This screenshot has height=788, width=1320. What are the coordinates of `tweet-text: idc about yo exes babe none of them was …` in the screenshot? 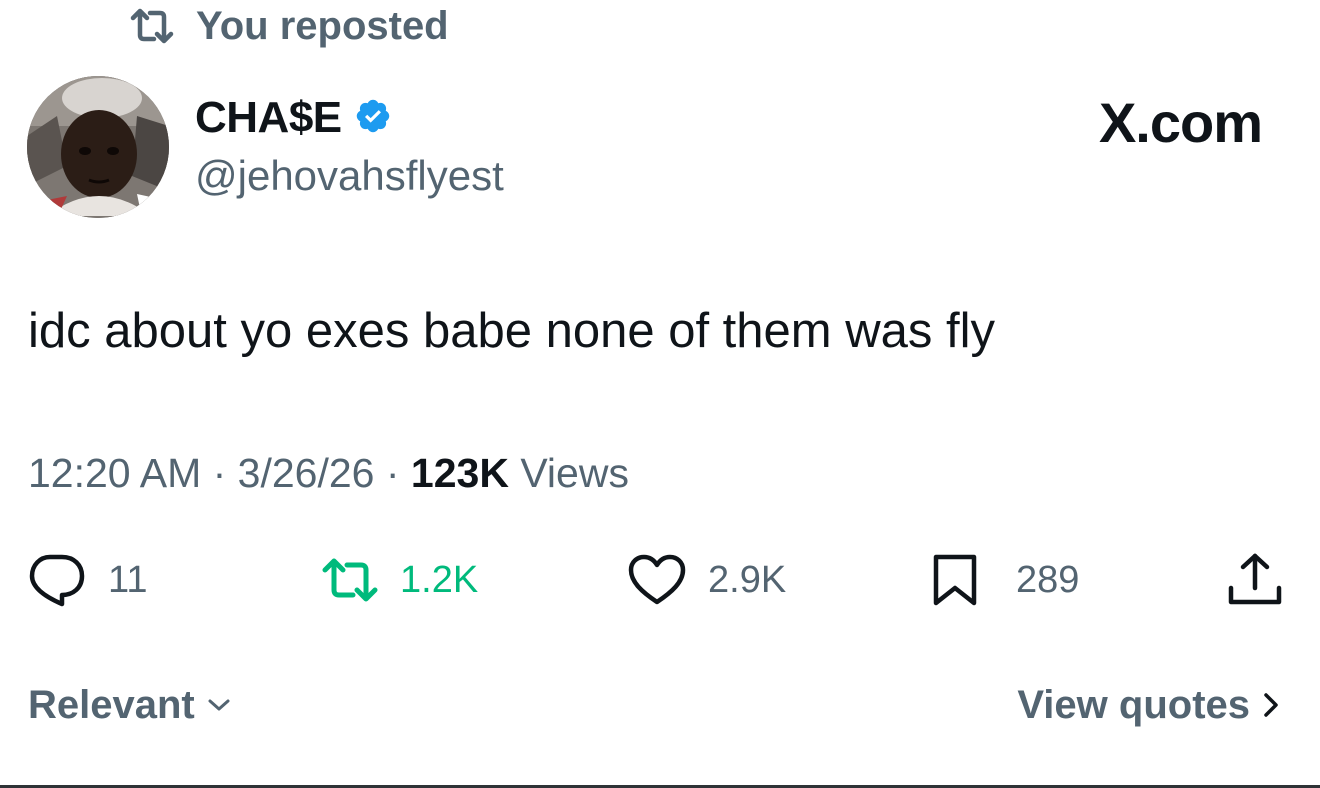 It's located at (511, 331).